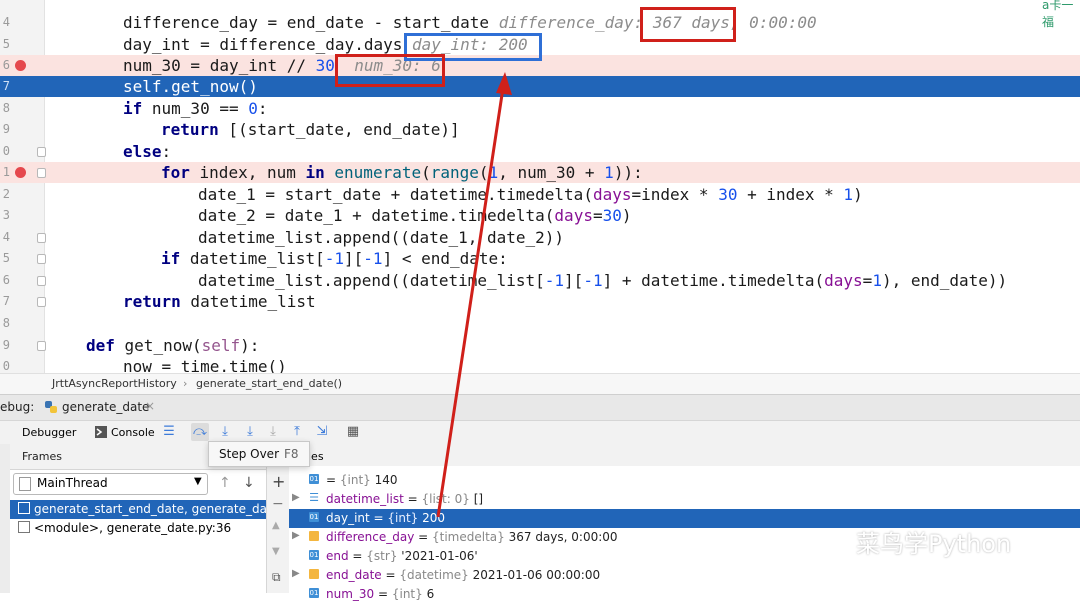 This screenshot has width=1080, height=604. I want to click on inline-value-hint: 0:00:00, so click(783, 22).